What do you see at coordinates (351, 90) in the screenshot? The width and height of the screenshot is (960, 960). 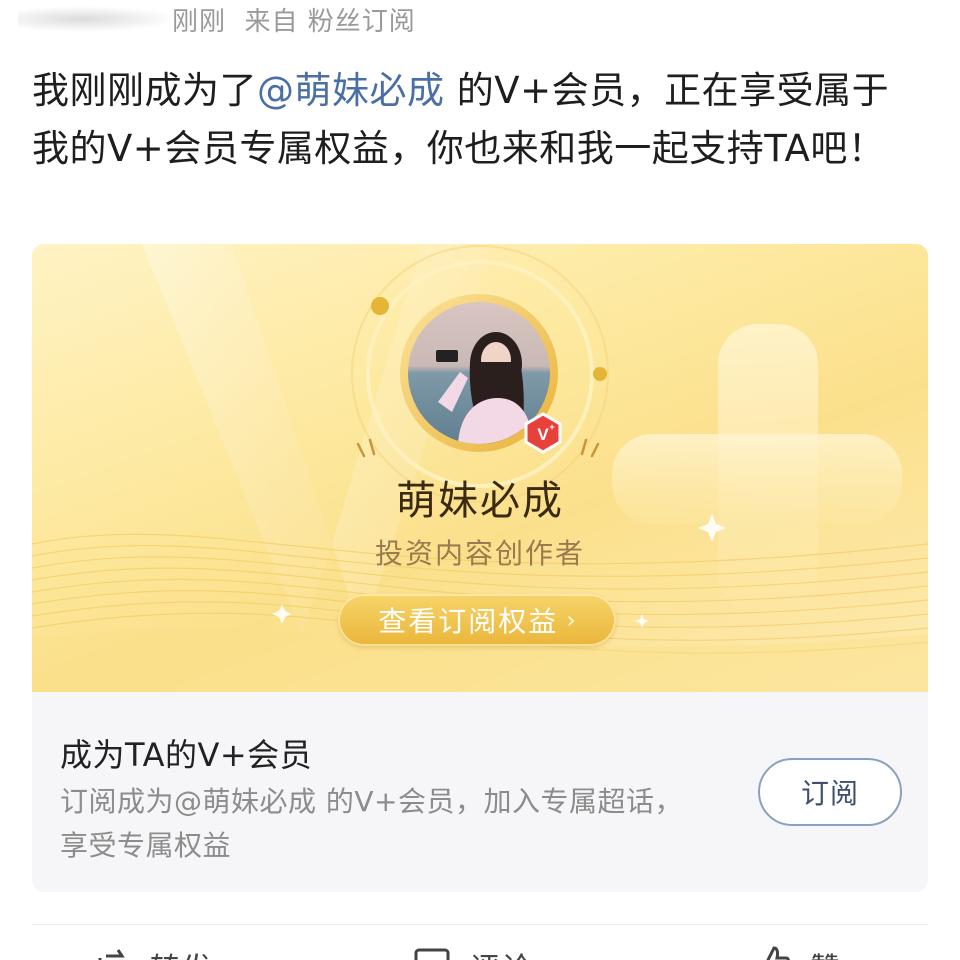 I see `mention-link: @萌妹必成` at bounding box center [351, 90].